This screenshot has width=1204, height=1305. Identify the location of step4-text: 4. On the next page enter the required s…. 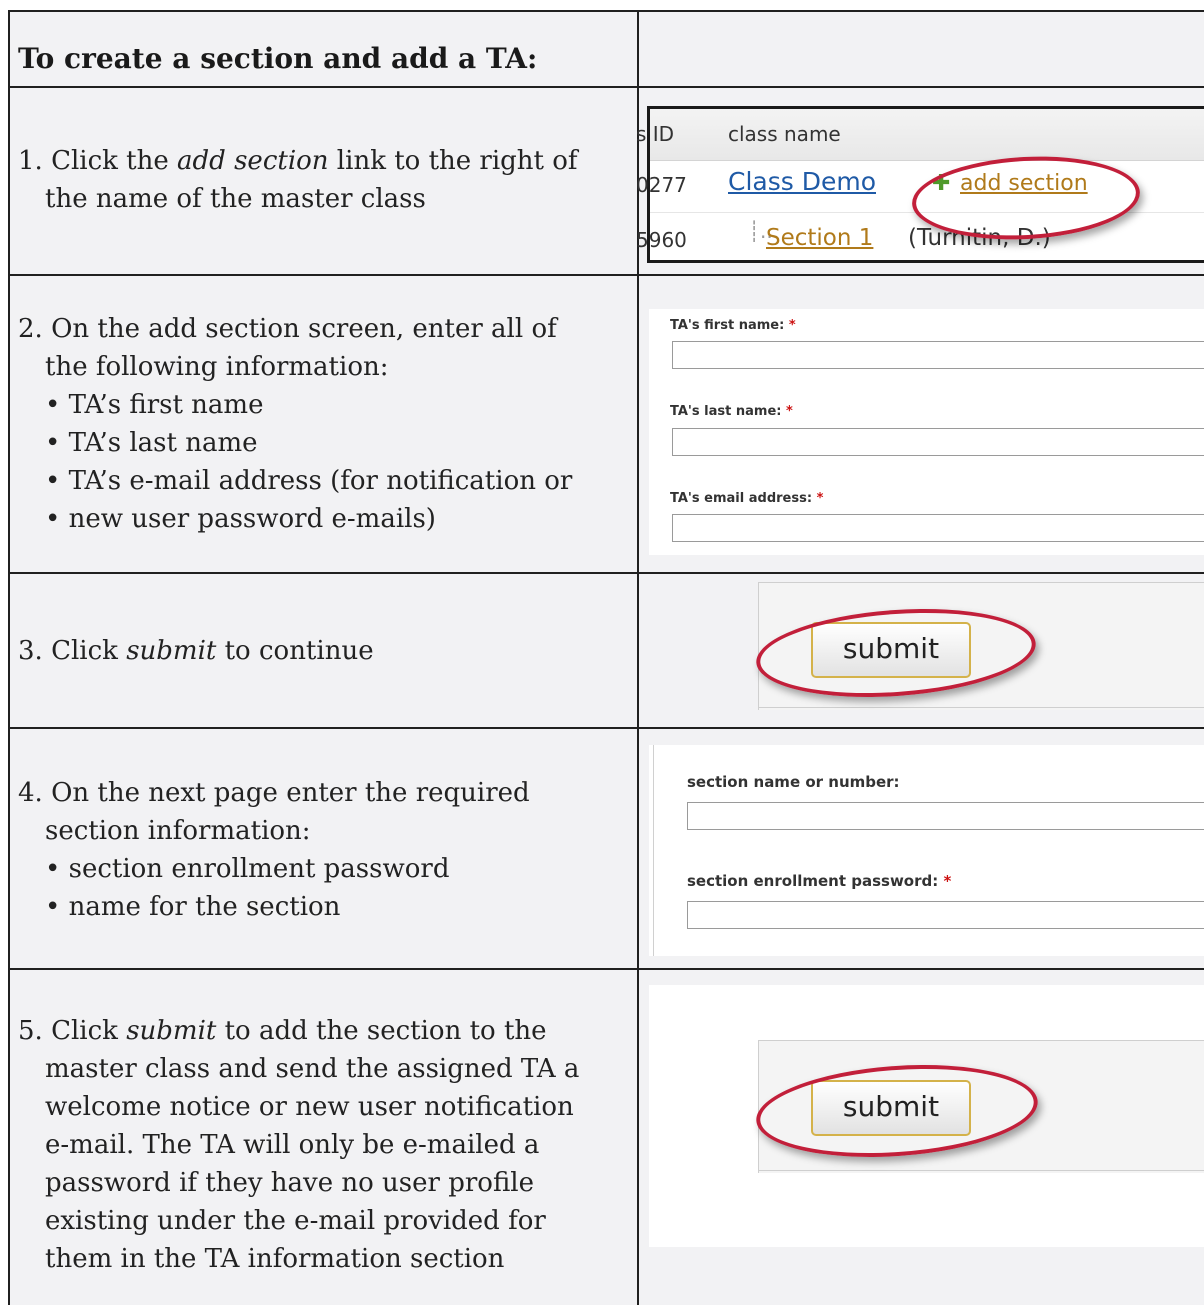
(274, 850).